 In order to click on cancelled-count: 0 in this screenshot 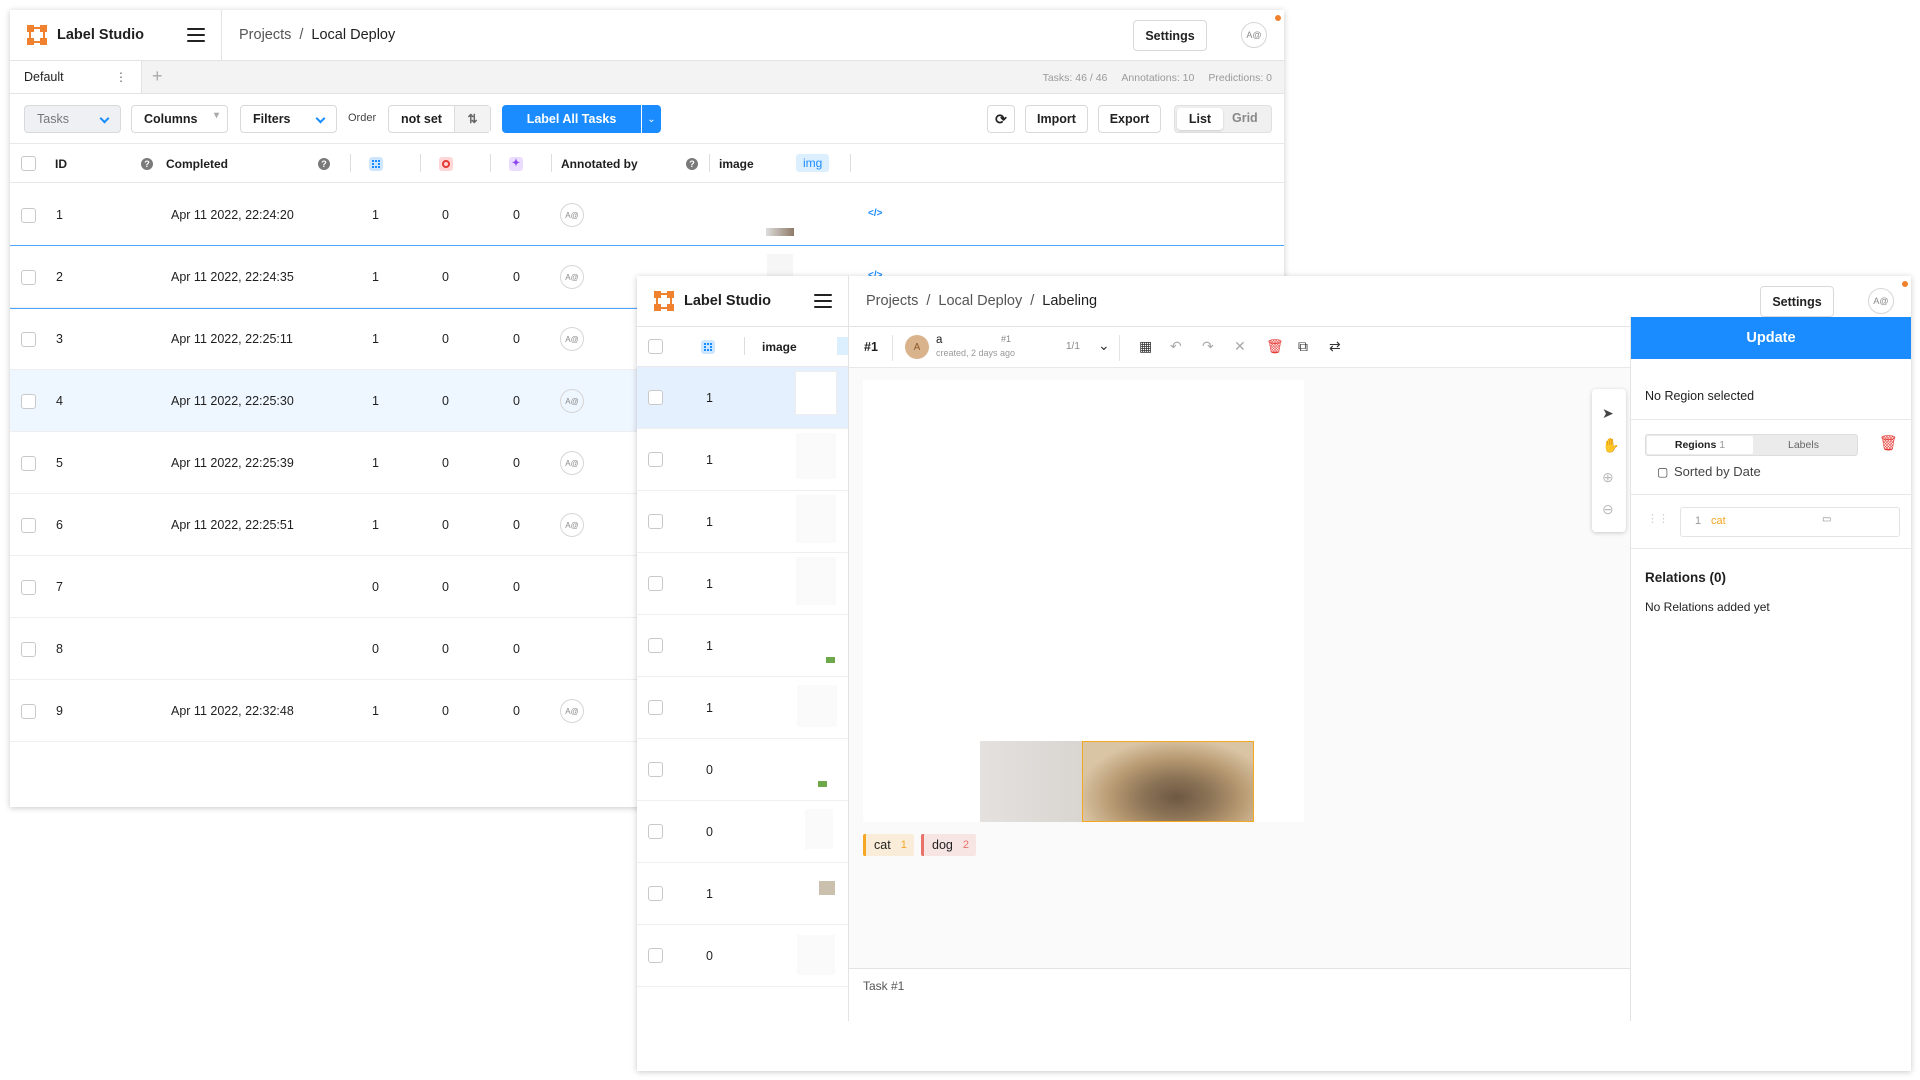, I will do `click(445, 649)`.